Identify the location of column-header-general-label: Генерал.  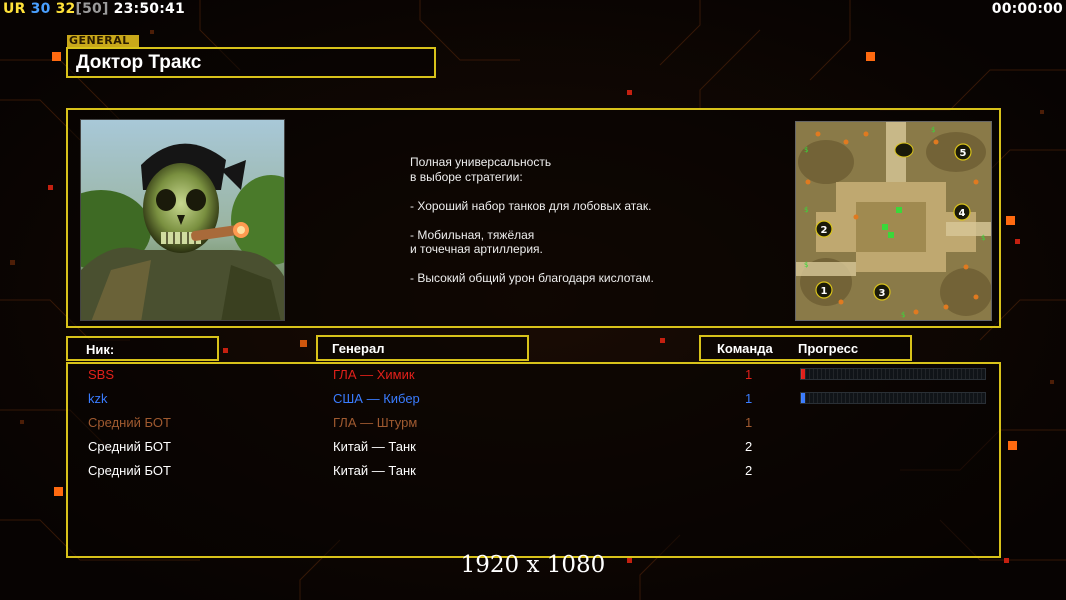
(358, 348).